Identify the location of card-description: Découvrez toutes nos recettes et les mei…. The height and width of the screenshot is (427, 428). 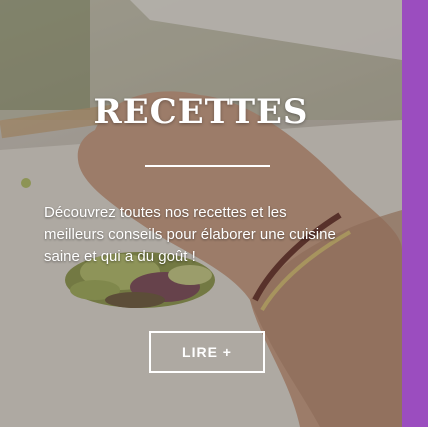
(190, 234).